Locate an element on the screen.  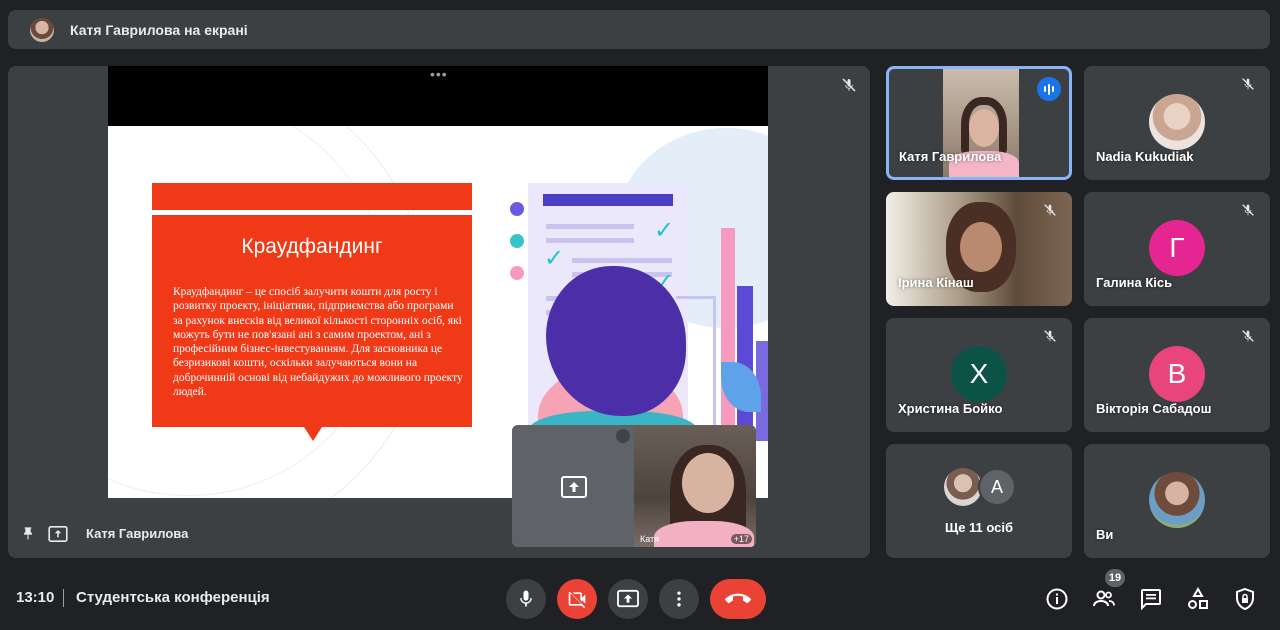
presenter-avatar is located at coordinates (42, 29).